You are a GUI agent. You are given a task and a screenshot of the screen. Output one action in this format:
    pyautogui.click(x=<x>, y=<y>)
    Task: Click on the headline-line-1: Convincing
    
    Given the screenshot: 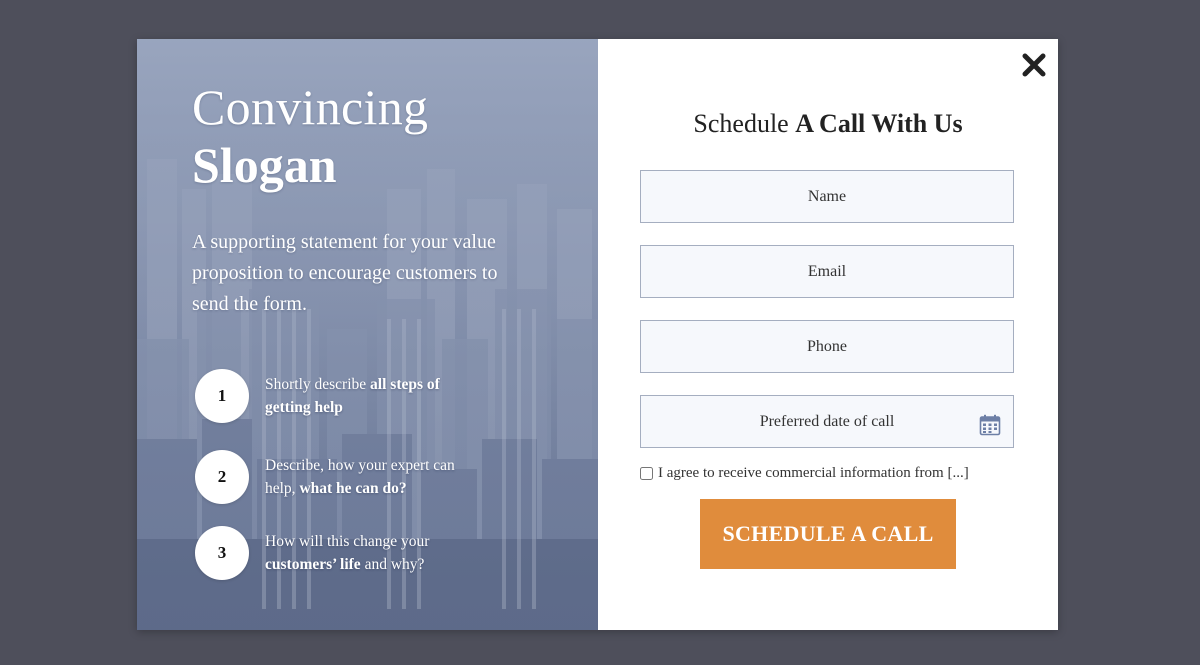 What is the action you would take?
    pyautogui.click(x=310, y=107)
    